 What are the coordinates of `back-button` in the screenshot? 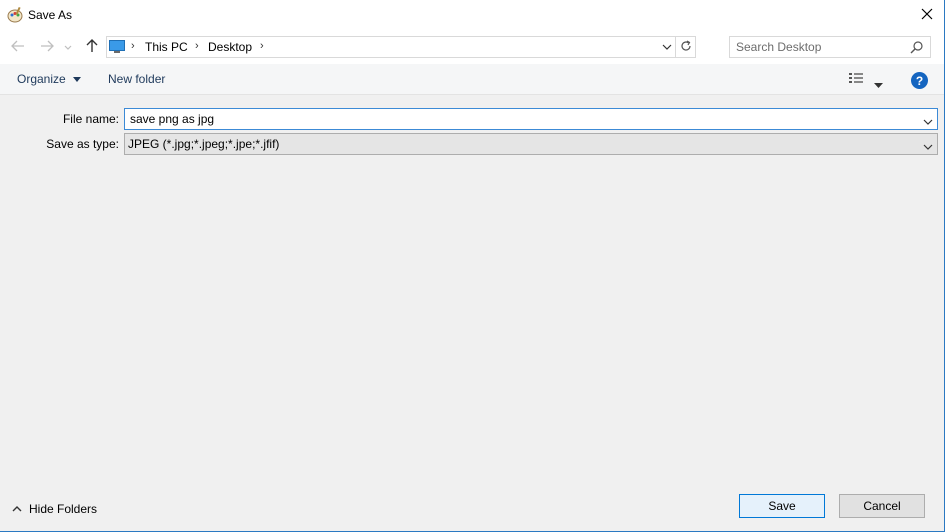 It's located at (18, 47).